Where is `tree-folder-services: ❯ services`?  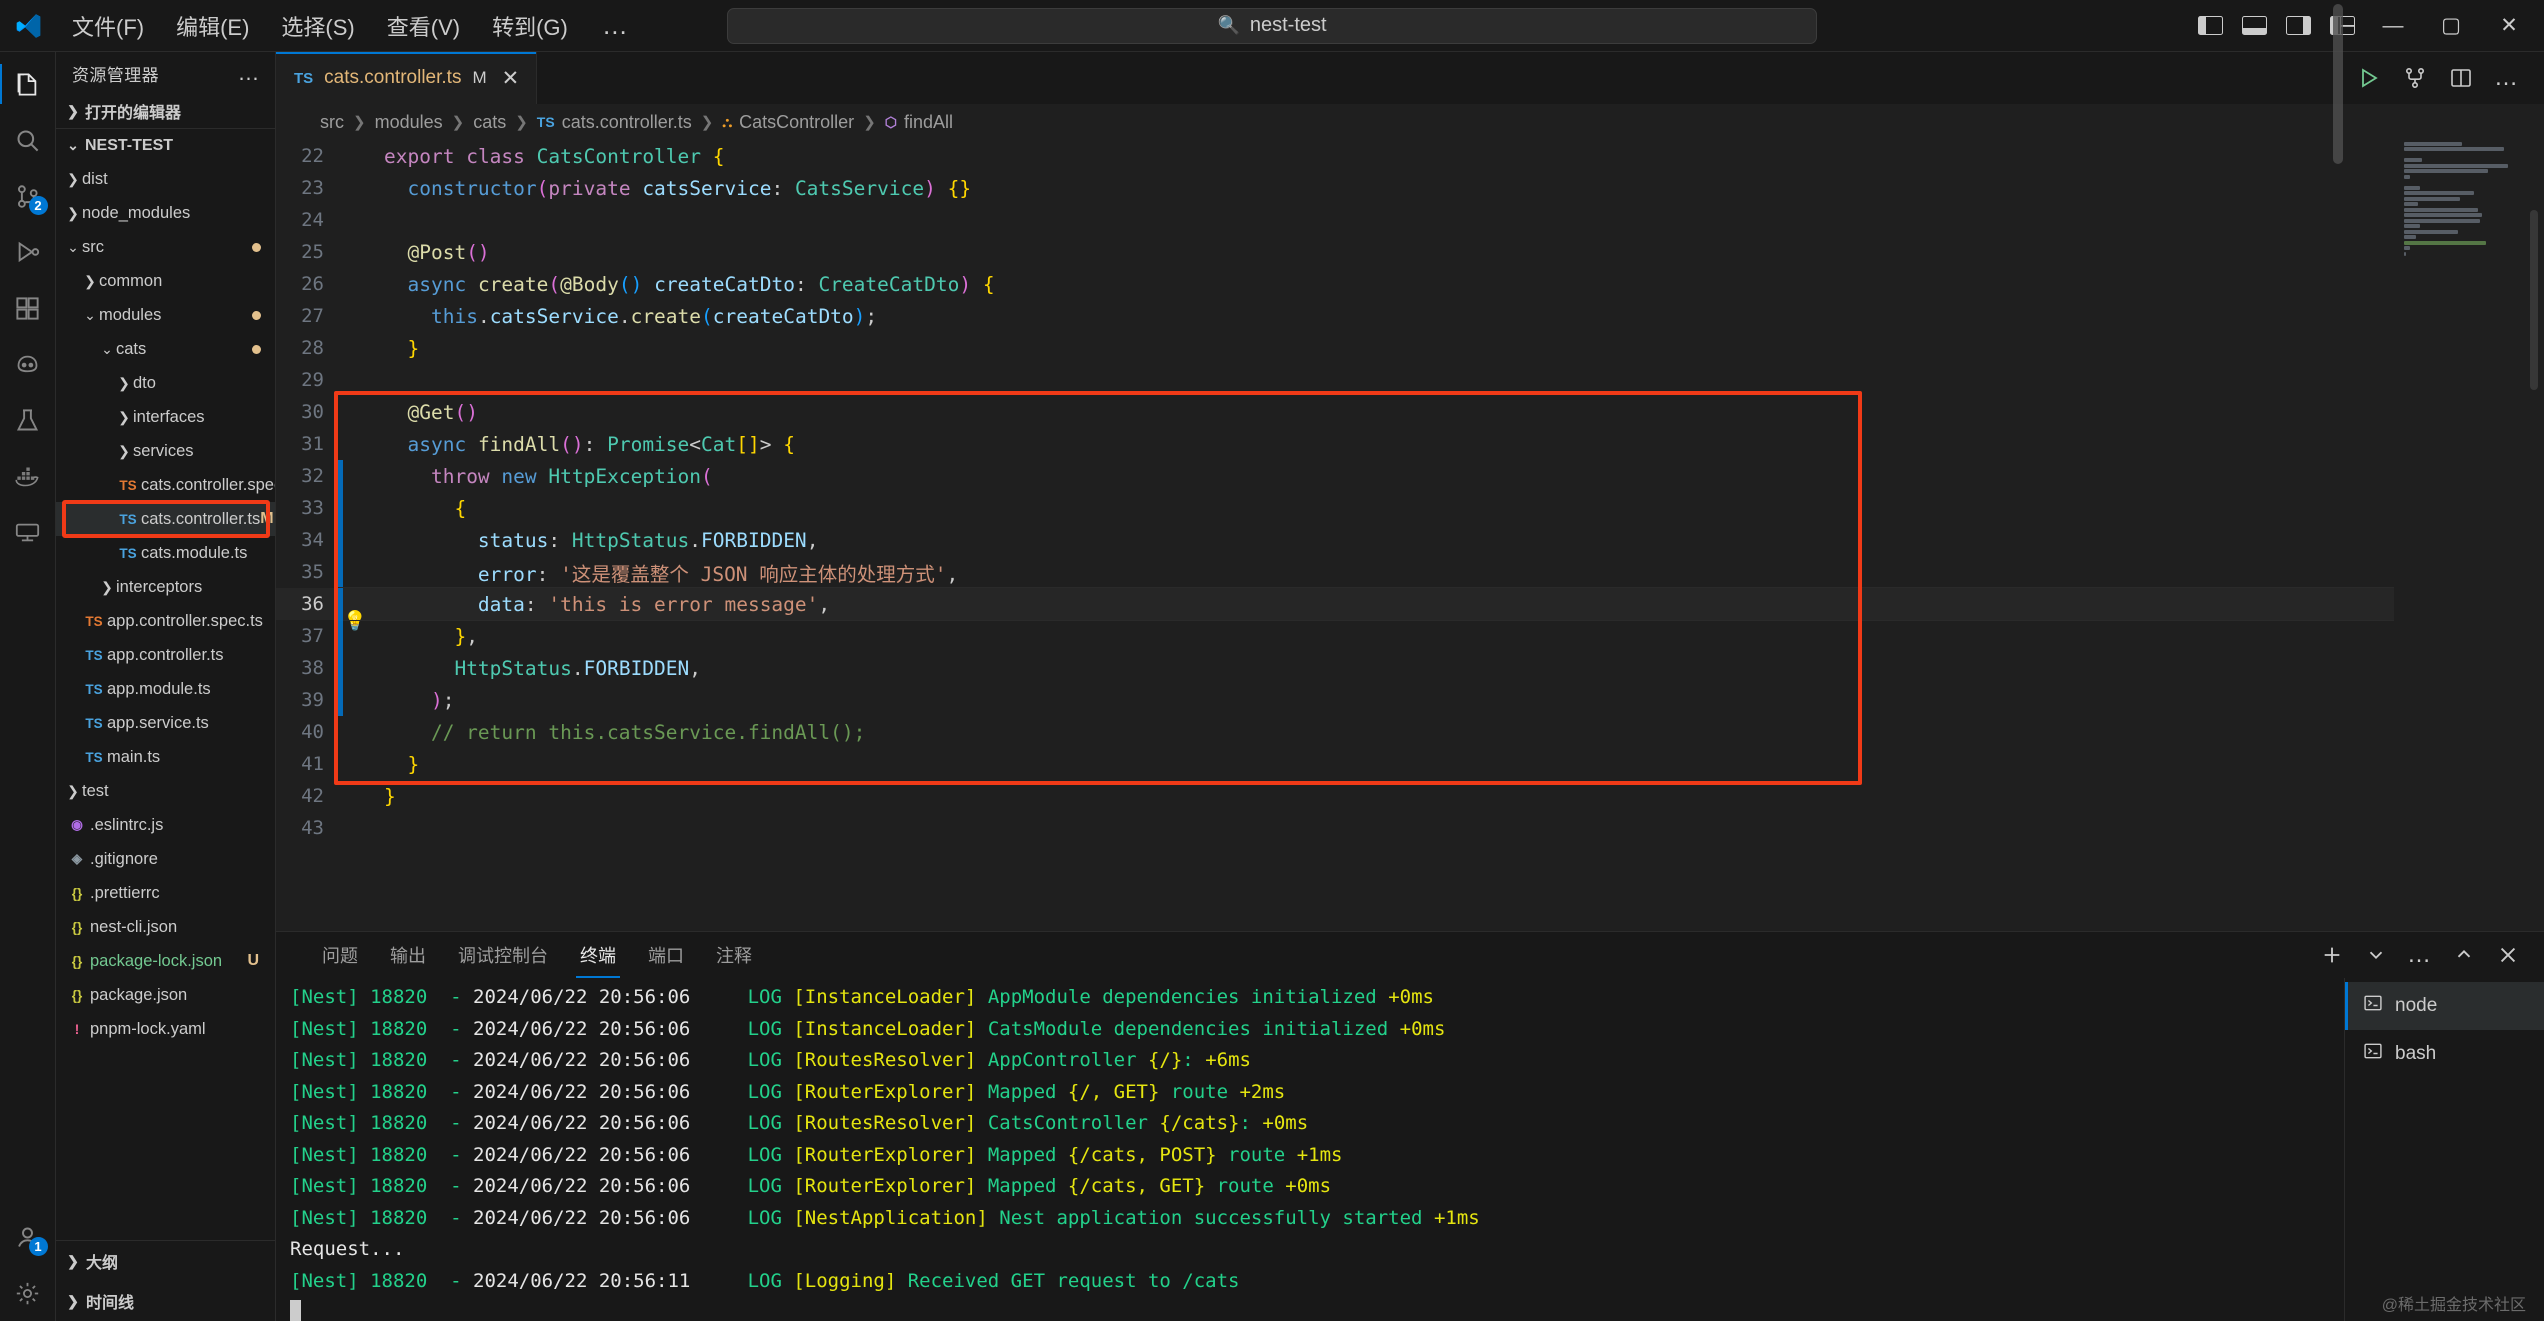 tree-folder-services: ❯ services is located at coordinates (165, 451).